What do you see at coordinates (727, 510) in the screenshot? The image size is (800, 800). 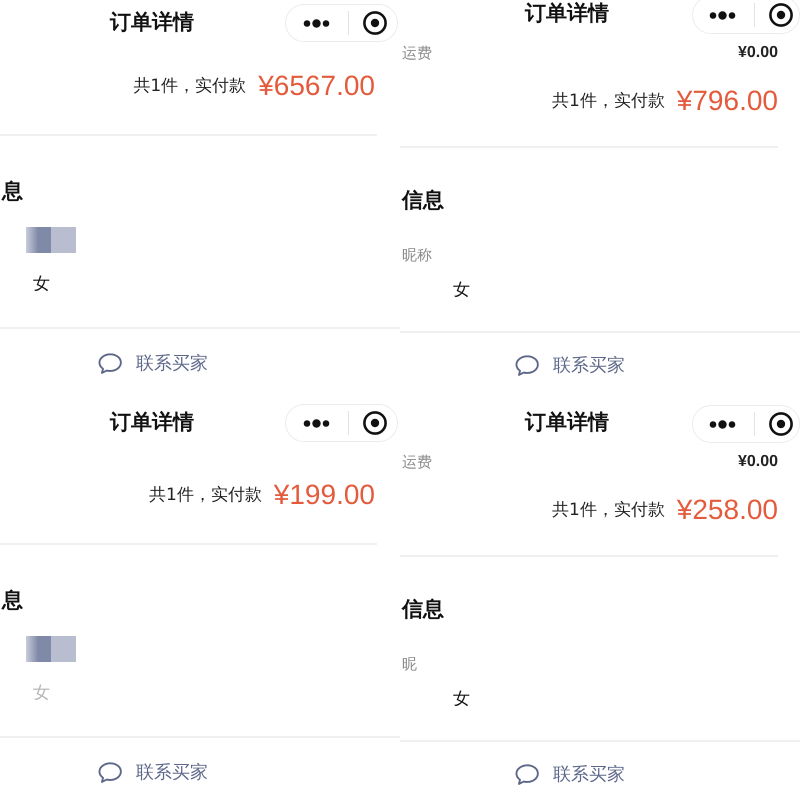 I see `total-price: ¥258.00` at bounding box center [727, 510].